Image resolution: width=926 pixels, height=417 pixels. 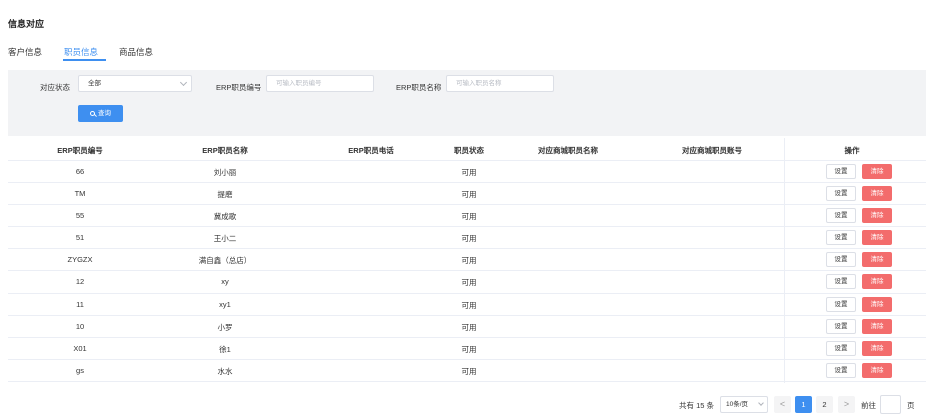 I want to click on cell-erp-name: 小罗, so click(x=225, y=327).